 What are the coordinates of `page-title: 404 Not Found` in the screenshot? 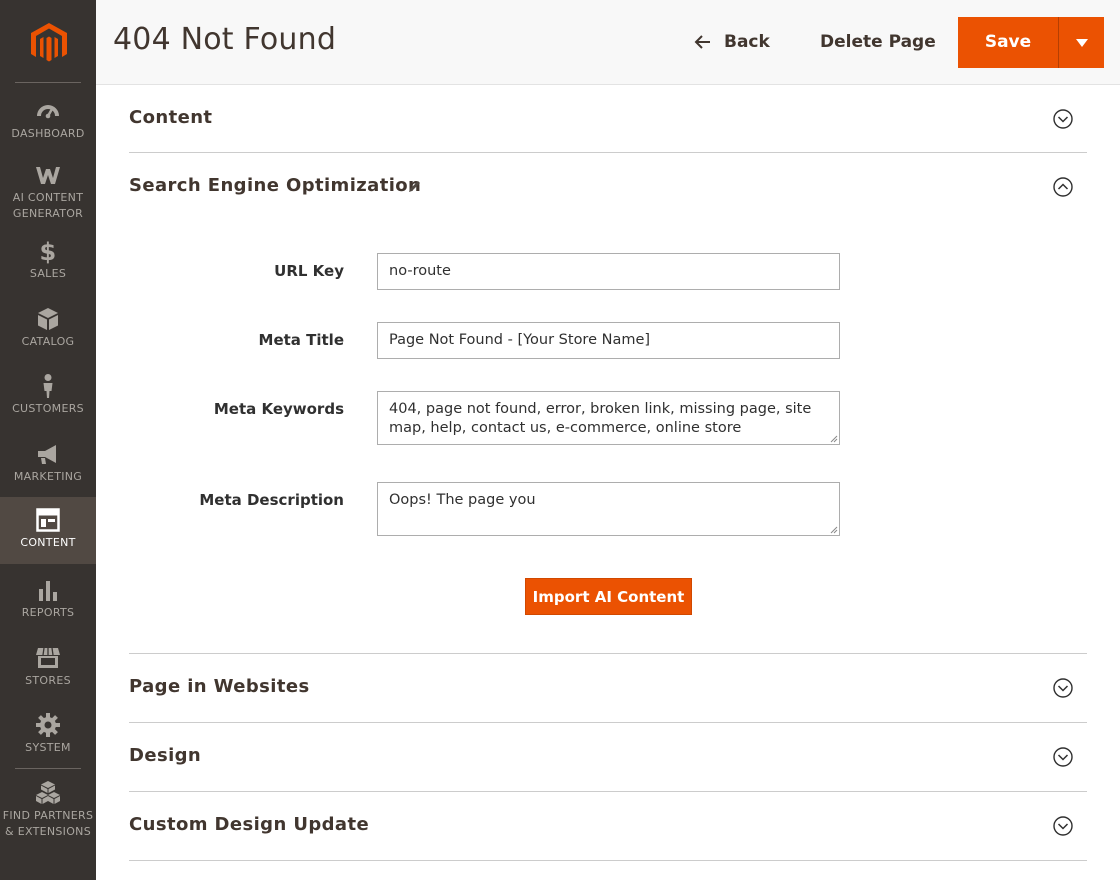 It's located at (225, 39).